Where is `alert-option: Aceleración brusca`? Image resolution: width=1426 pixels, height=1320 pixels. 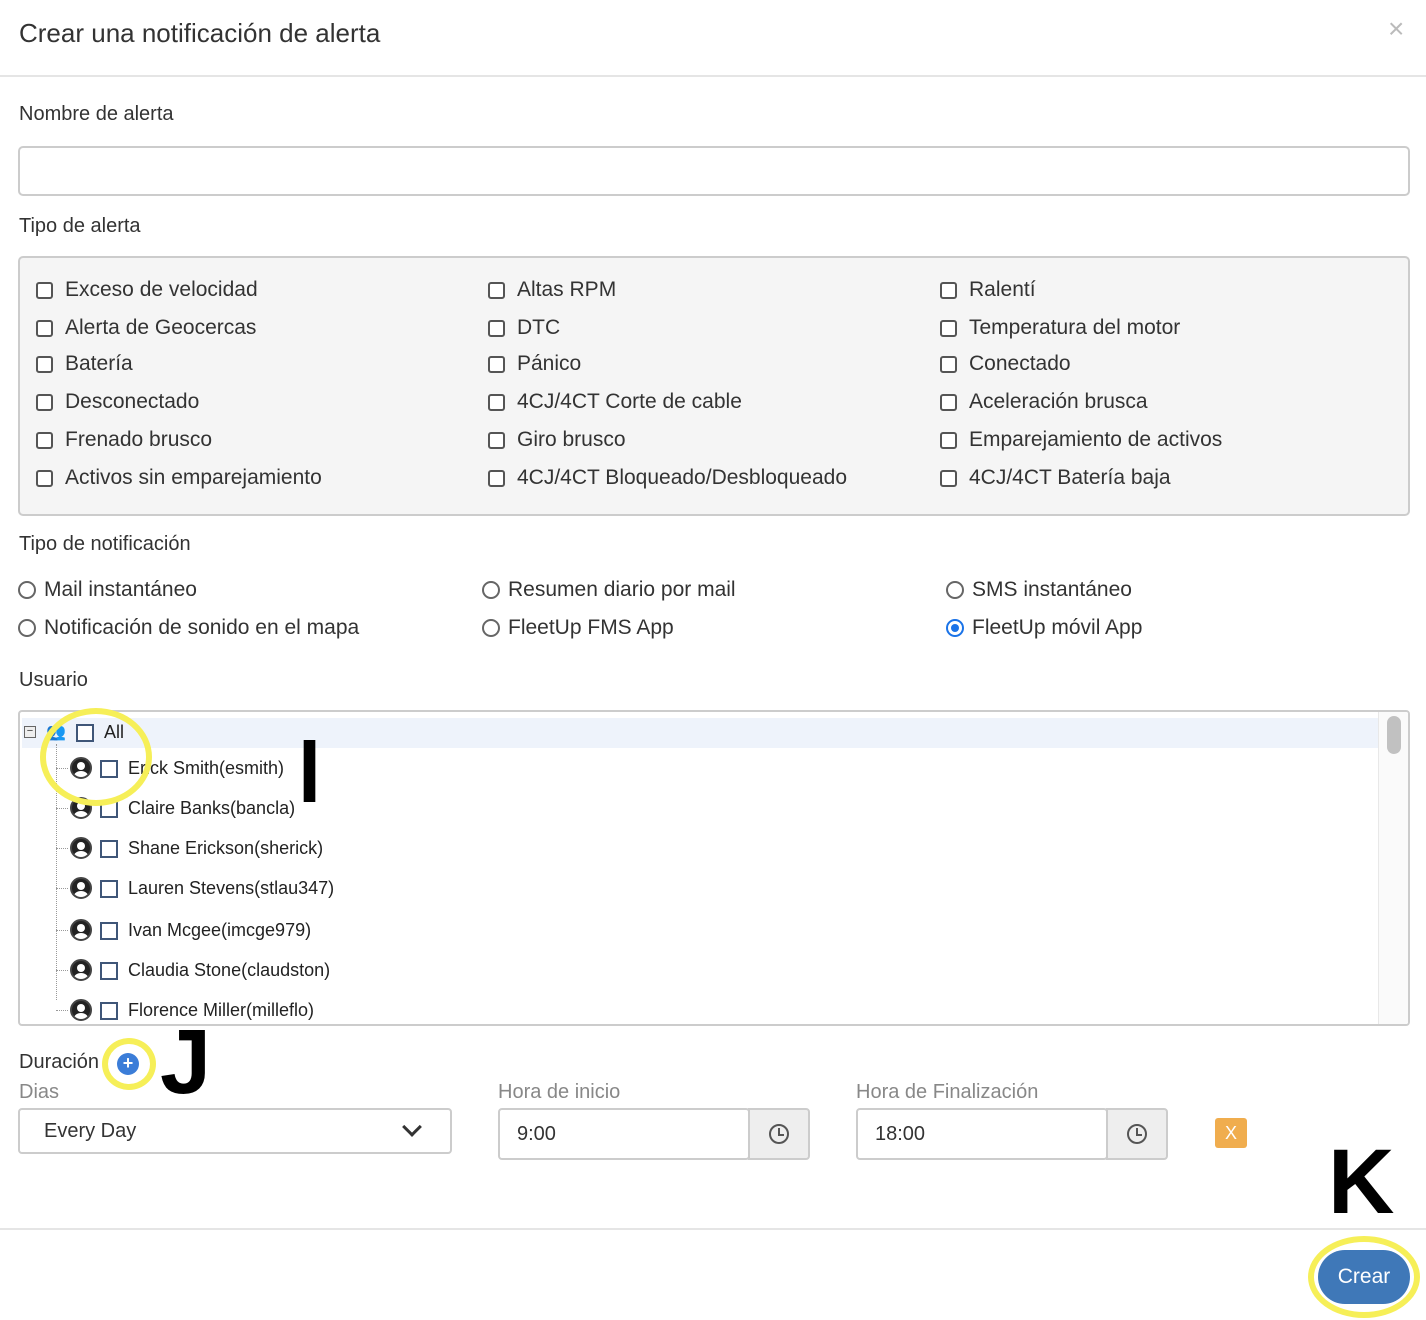
alert-option: Aceleración brusca is located at coordinates (1044, 402).